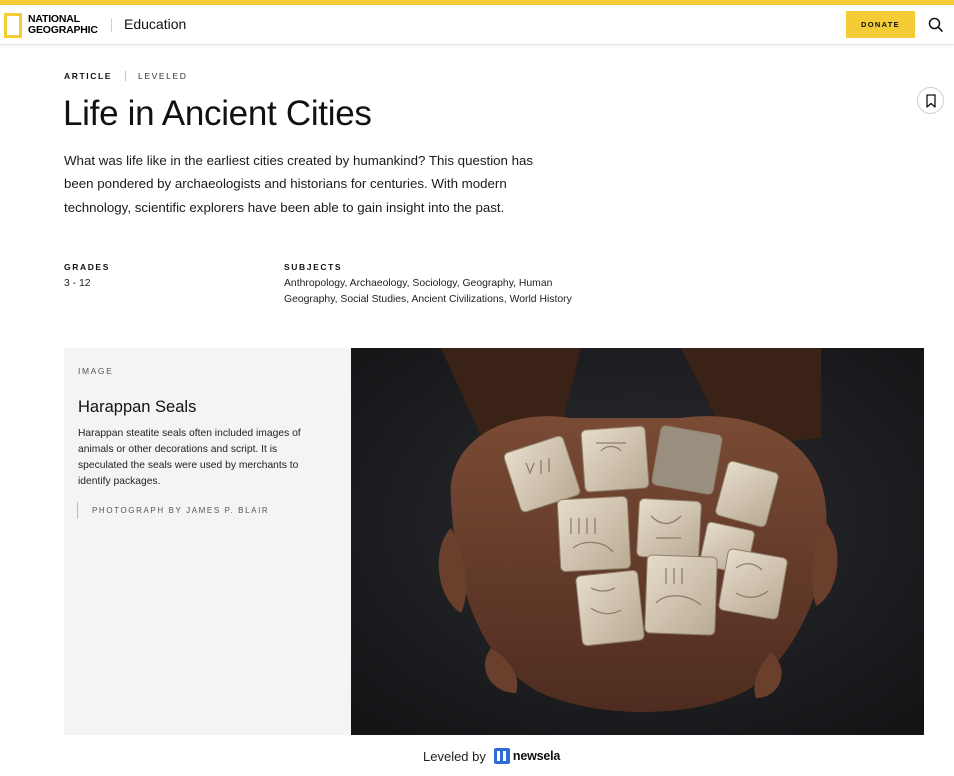  What do you see at coordinates (13, 25) in the screenshot?
I see `yellow-border-logo-icon` at bounding box center [13, 25].